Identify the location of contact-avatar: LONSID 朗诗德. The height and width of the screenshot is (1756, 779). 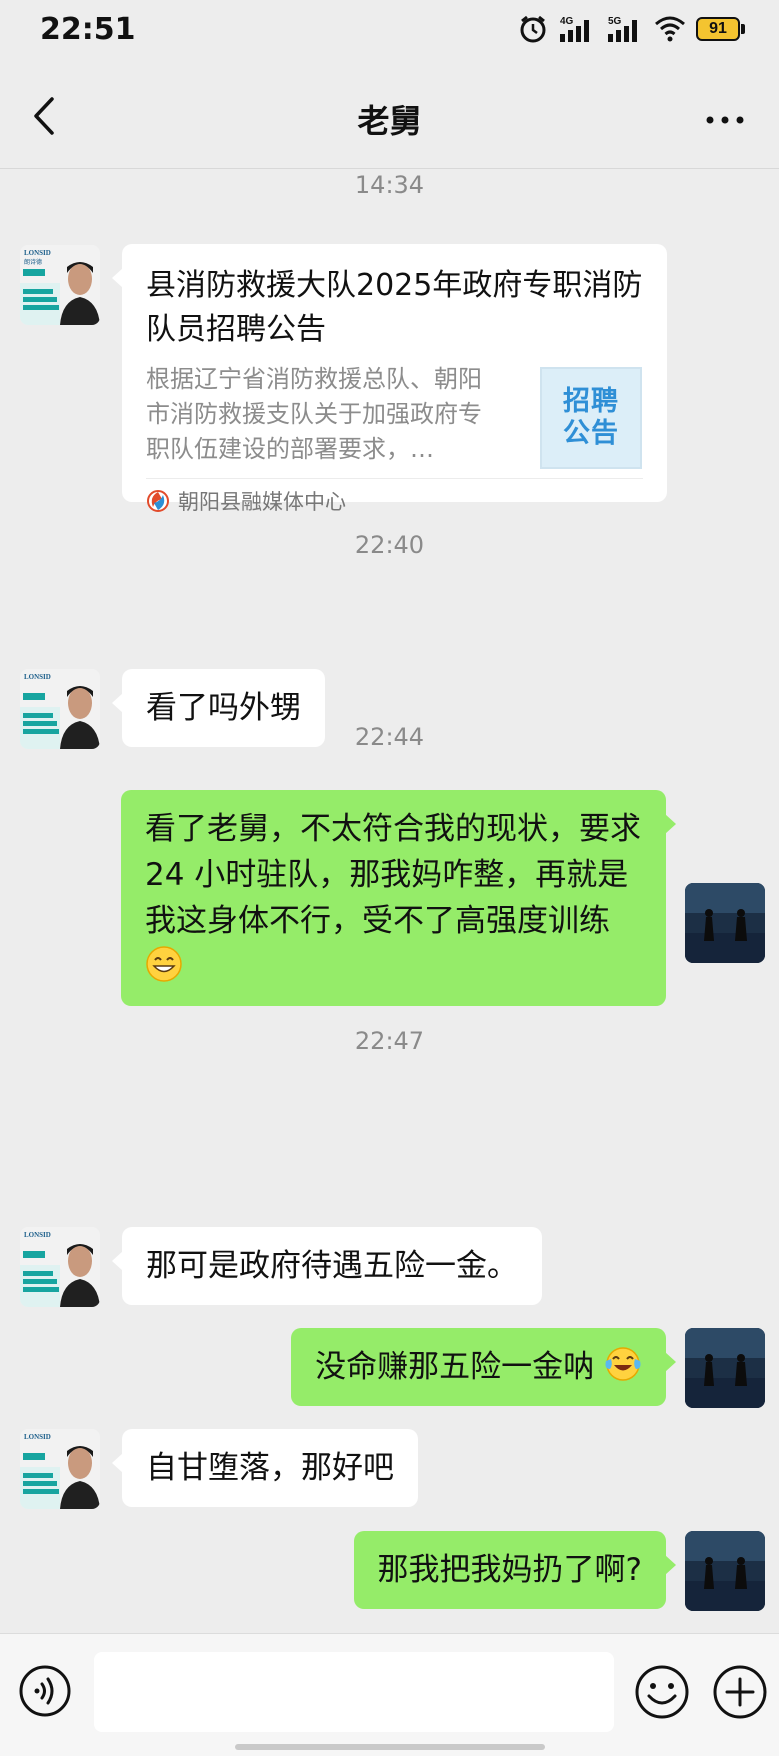
(60, 285).